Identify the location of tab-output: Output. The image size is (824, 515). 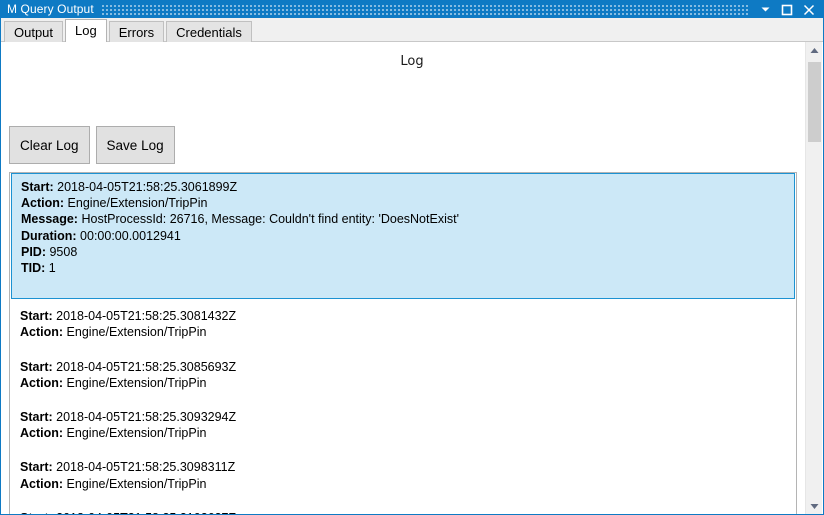
(34, 31).